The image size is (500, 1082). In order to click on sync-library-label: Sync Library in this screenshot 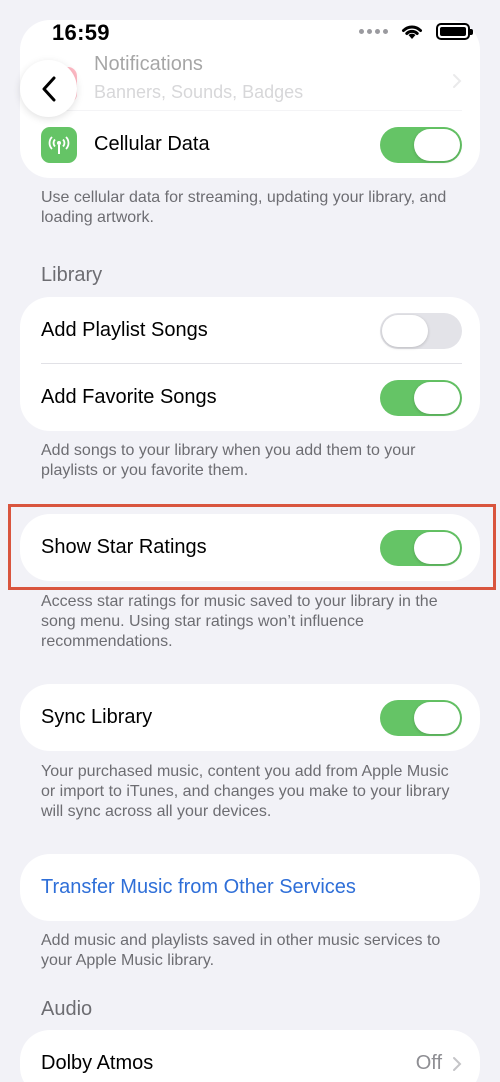, I will do `click(97, 717)`.